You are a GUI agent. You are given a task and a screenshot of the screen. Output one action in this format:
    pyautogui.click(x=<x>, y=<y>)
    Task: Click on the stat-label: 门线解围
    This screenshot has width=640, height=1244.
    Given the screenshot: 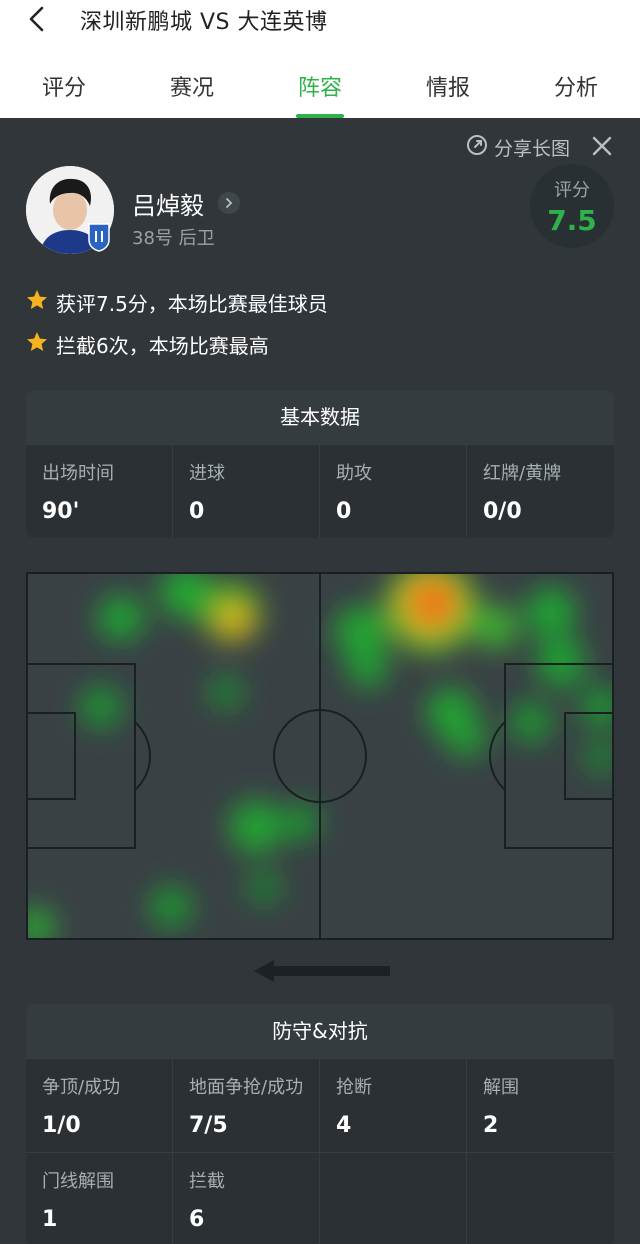 What is the action you would take?
    pyautogui.click(x=78, y=1181)
    